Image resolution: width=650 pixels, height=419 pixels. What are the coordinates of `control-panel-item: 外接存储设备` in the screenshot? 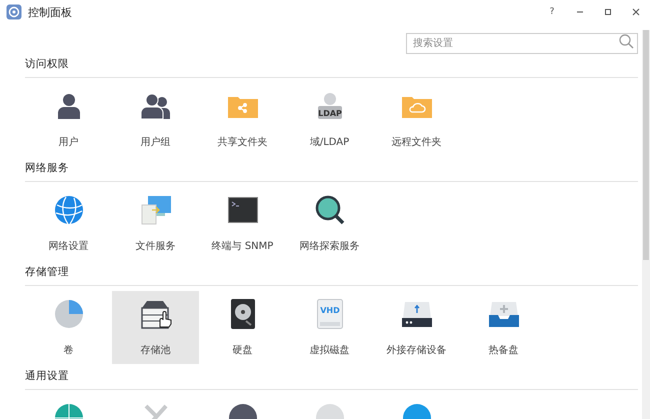 It's located at (416, 327).